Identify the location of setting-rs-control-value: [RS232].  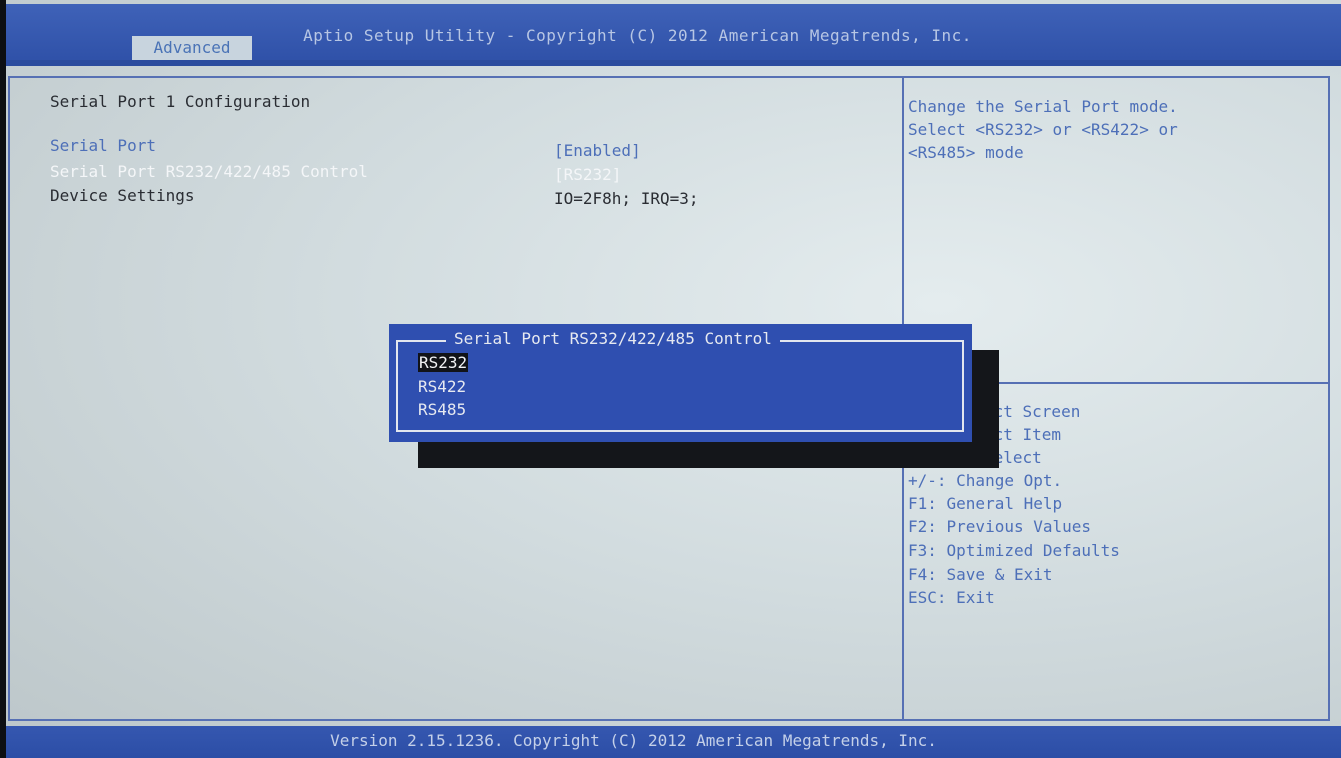
(587, 174).